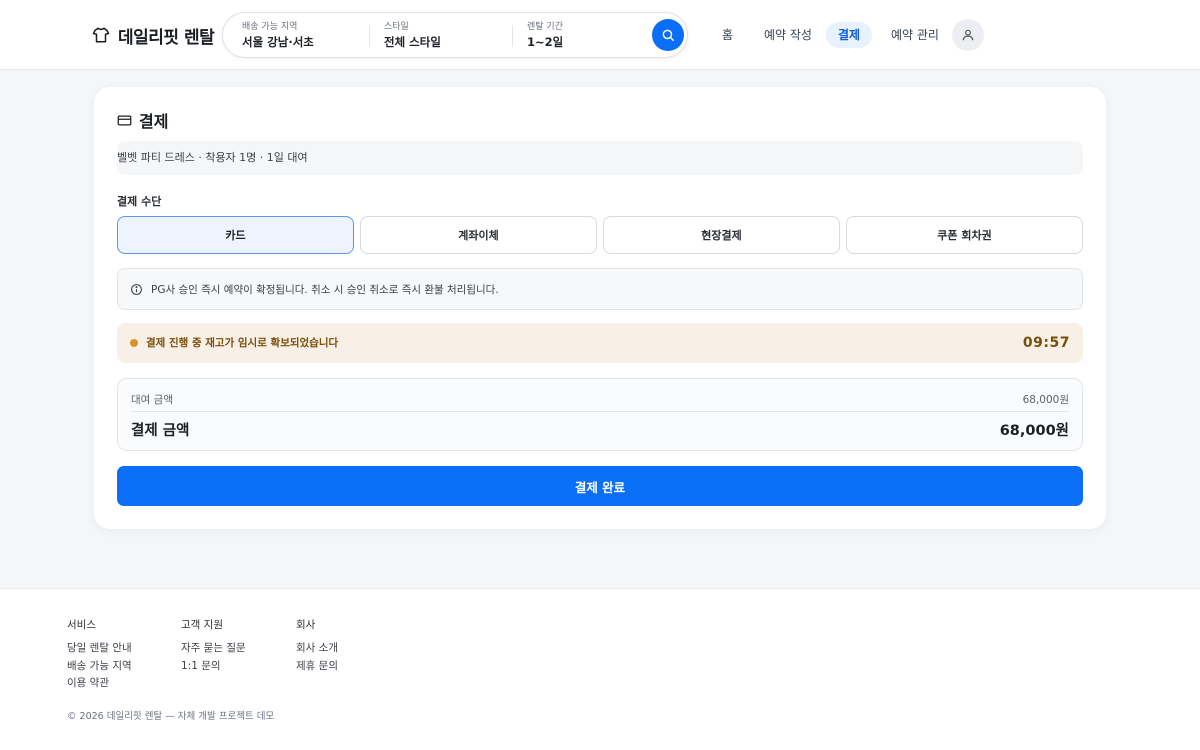 The width and height of the screenshot is (1200, 750). What do you see at coordinates (99, 684) in the screenshot?
I see `footer-link: 이용 약관` at bounding box center [99, 684].